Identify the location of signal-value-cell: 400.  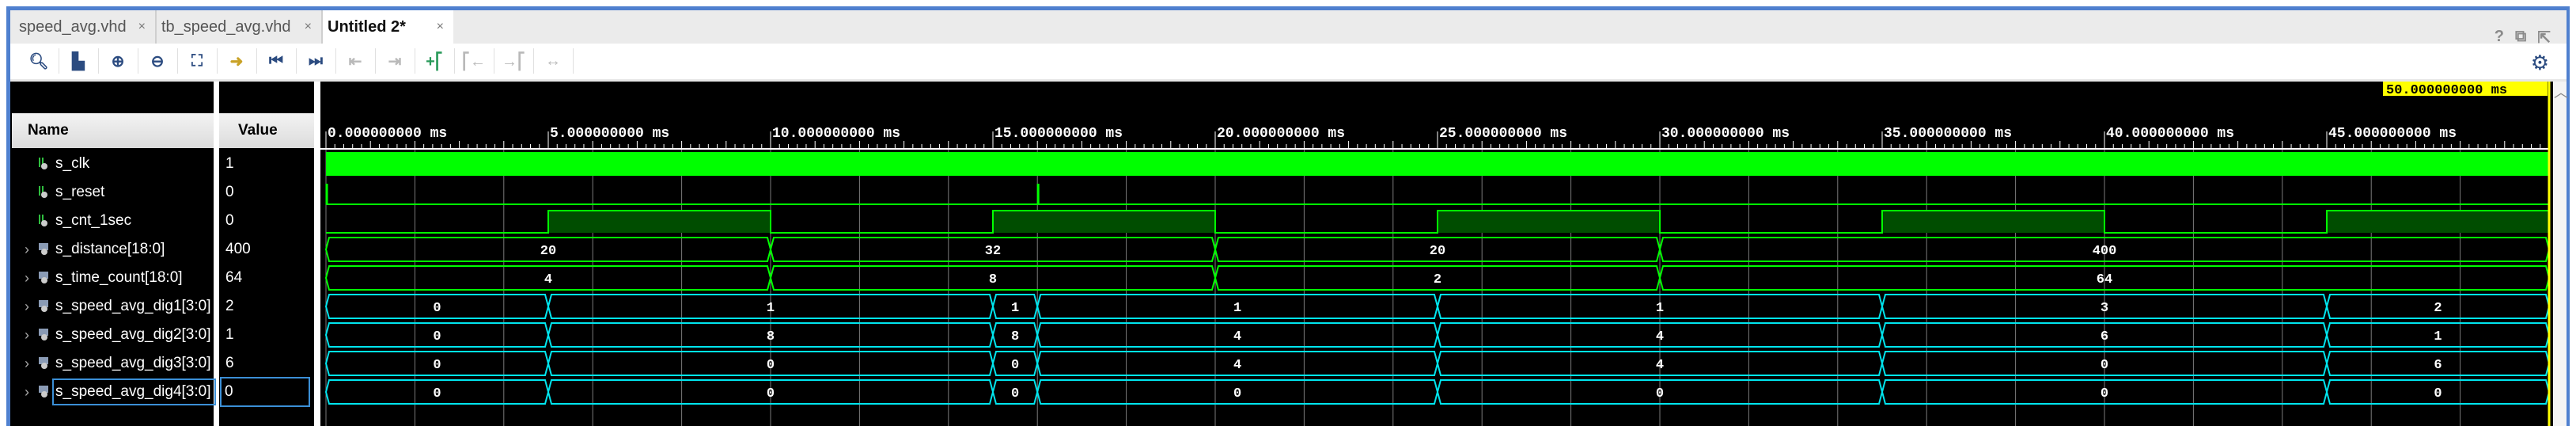
(266, 250).